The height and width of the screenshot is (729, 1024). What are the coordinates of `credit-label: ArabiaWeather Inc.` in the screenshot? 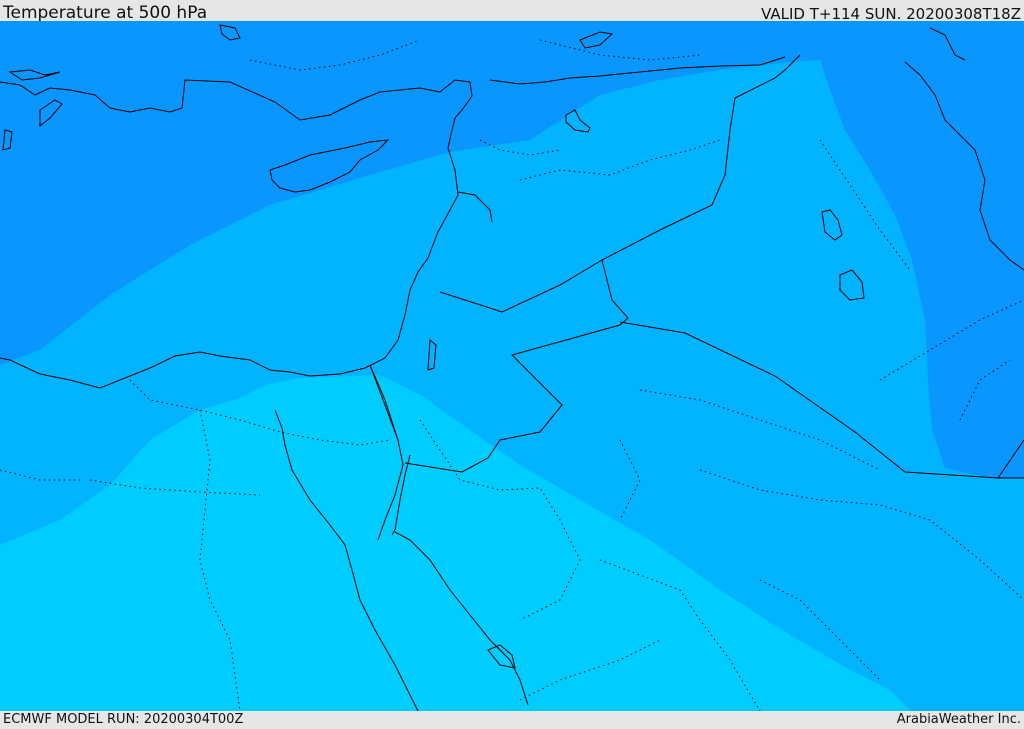 It's located at (958, 719).